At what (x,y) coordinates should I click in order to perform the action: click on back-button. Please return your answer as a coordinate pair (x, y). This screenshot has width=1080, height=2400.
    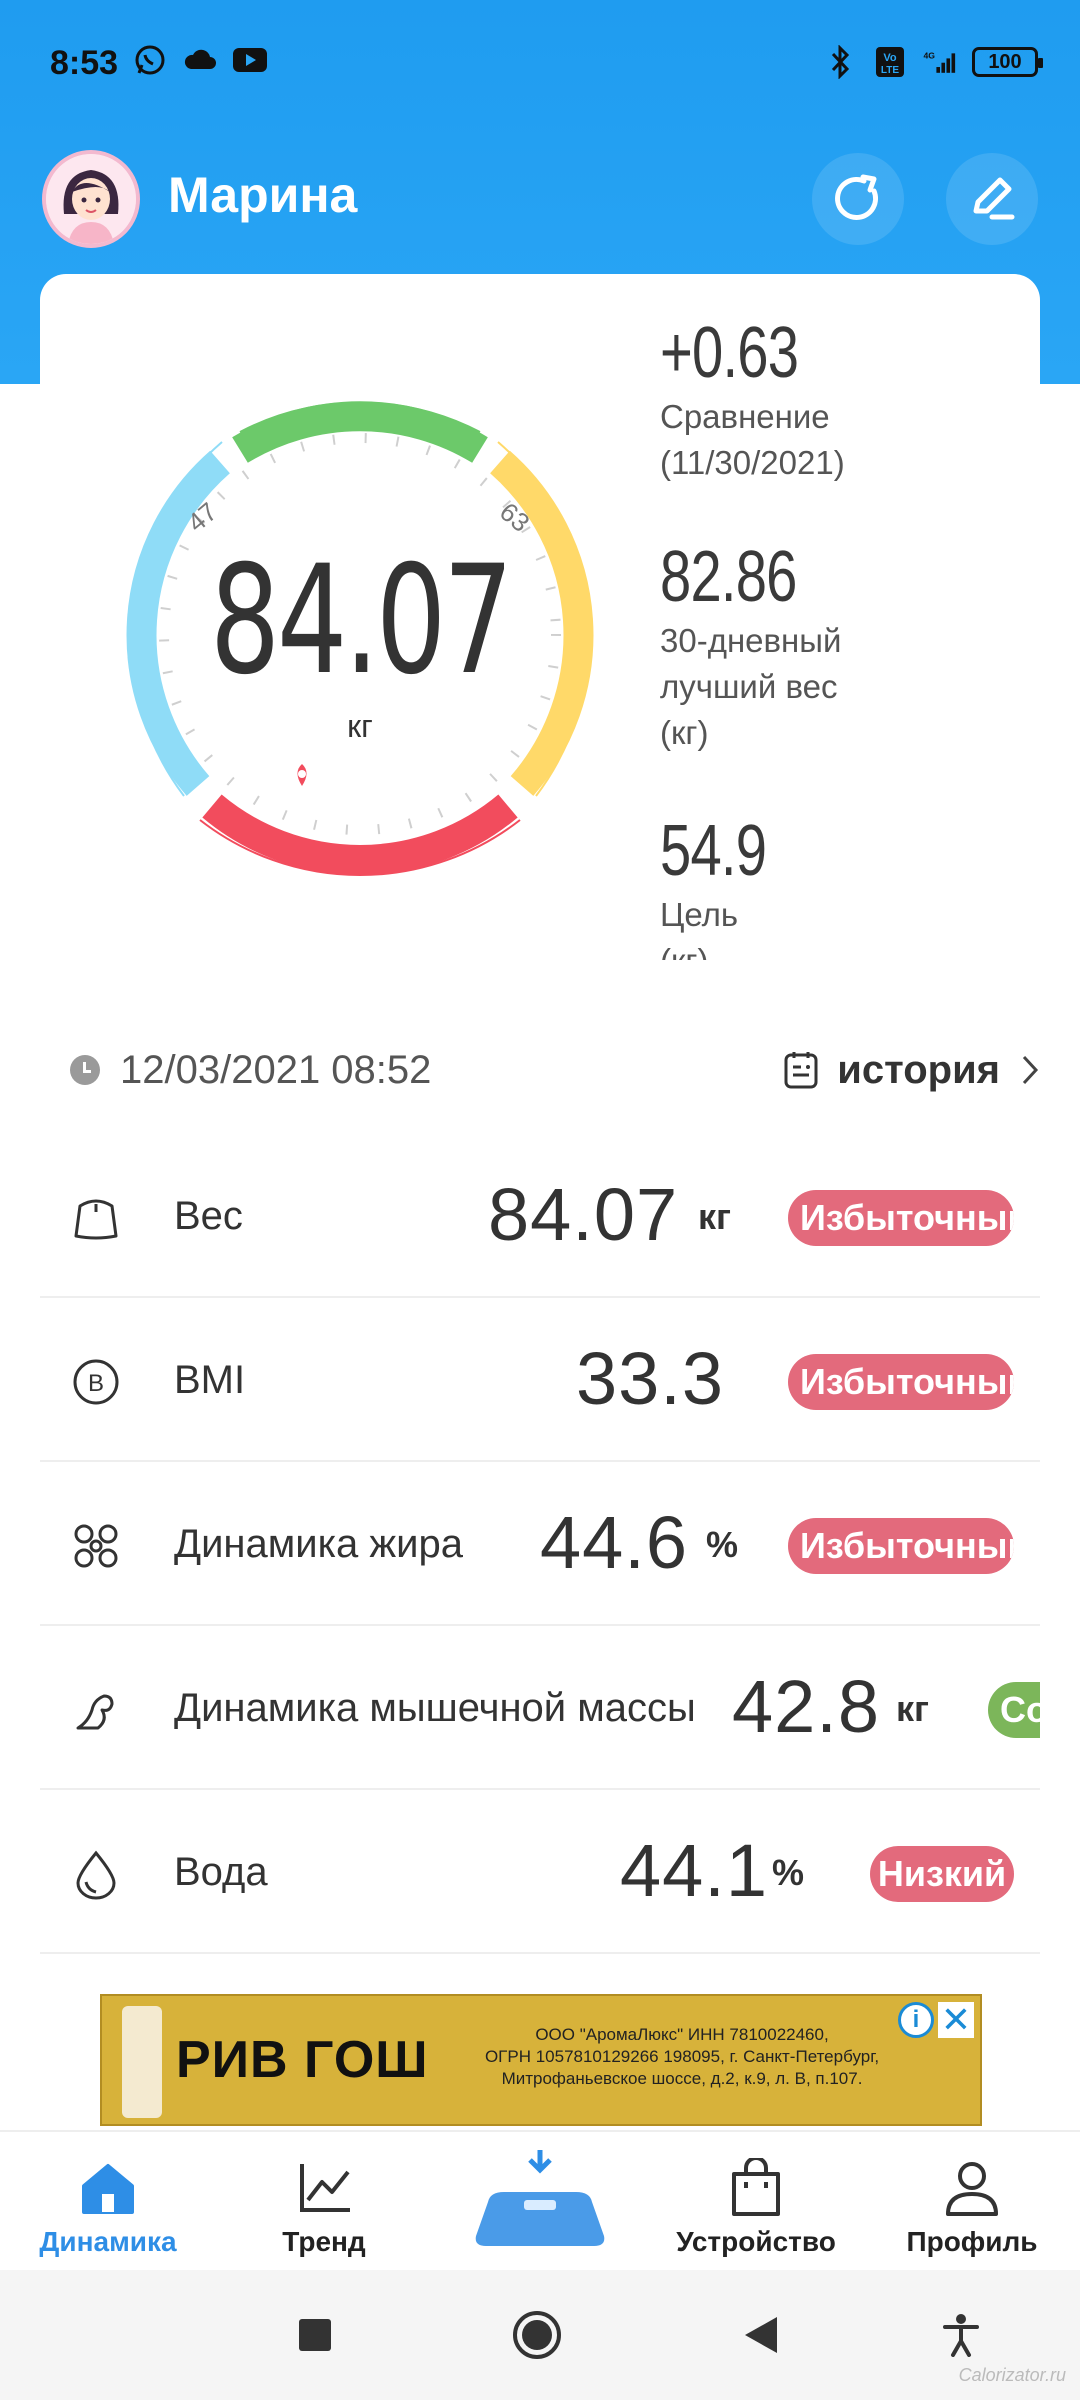
    Looking at the image, I should click on (761, 2335).